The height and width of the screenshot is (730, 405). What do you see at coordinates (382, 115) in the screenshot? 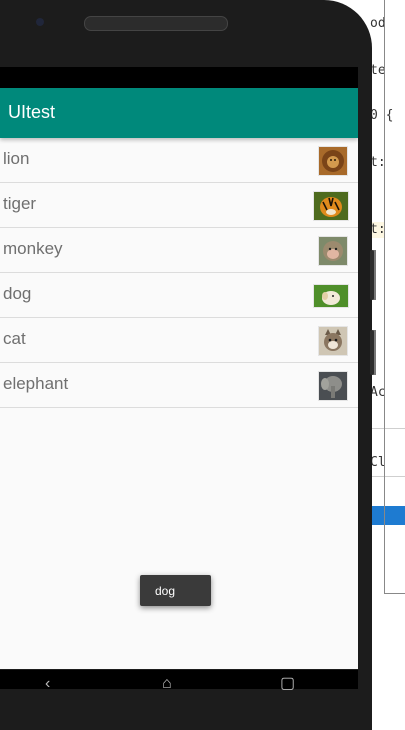
I see `ide-code-line: 0 {` at bounding box center [382, 115].